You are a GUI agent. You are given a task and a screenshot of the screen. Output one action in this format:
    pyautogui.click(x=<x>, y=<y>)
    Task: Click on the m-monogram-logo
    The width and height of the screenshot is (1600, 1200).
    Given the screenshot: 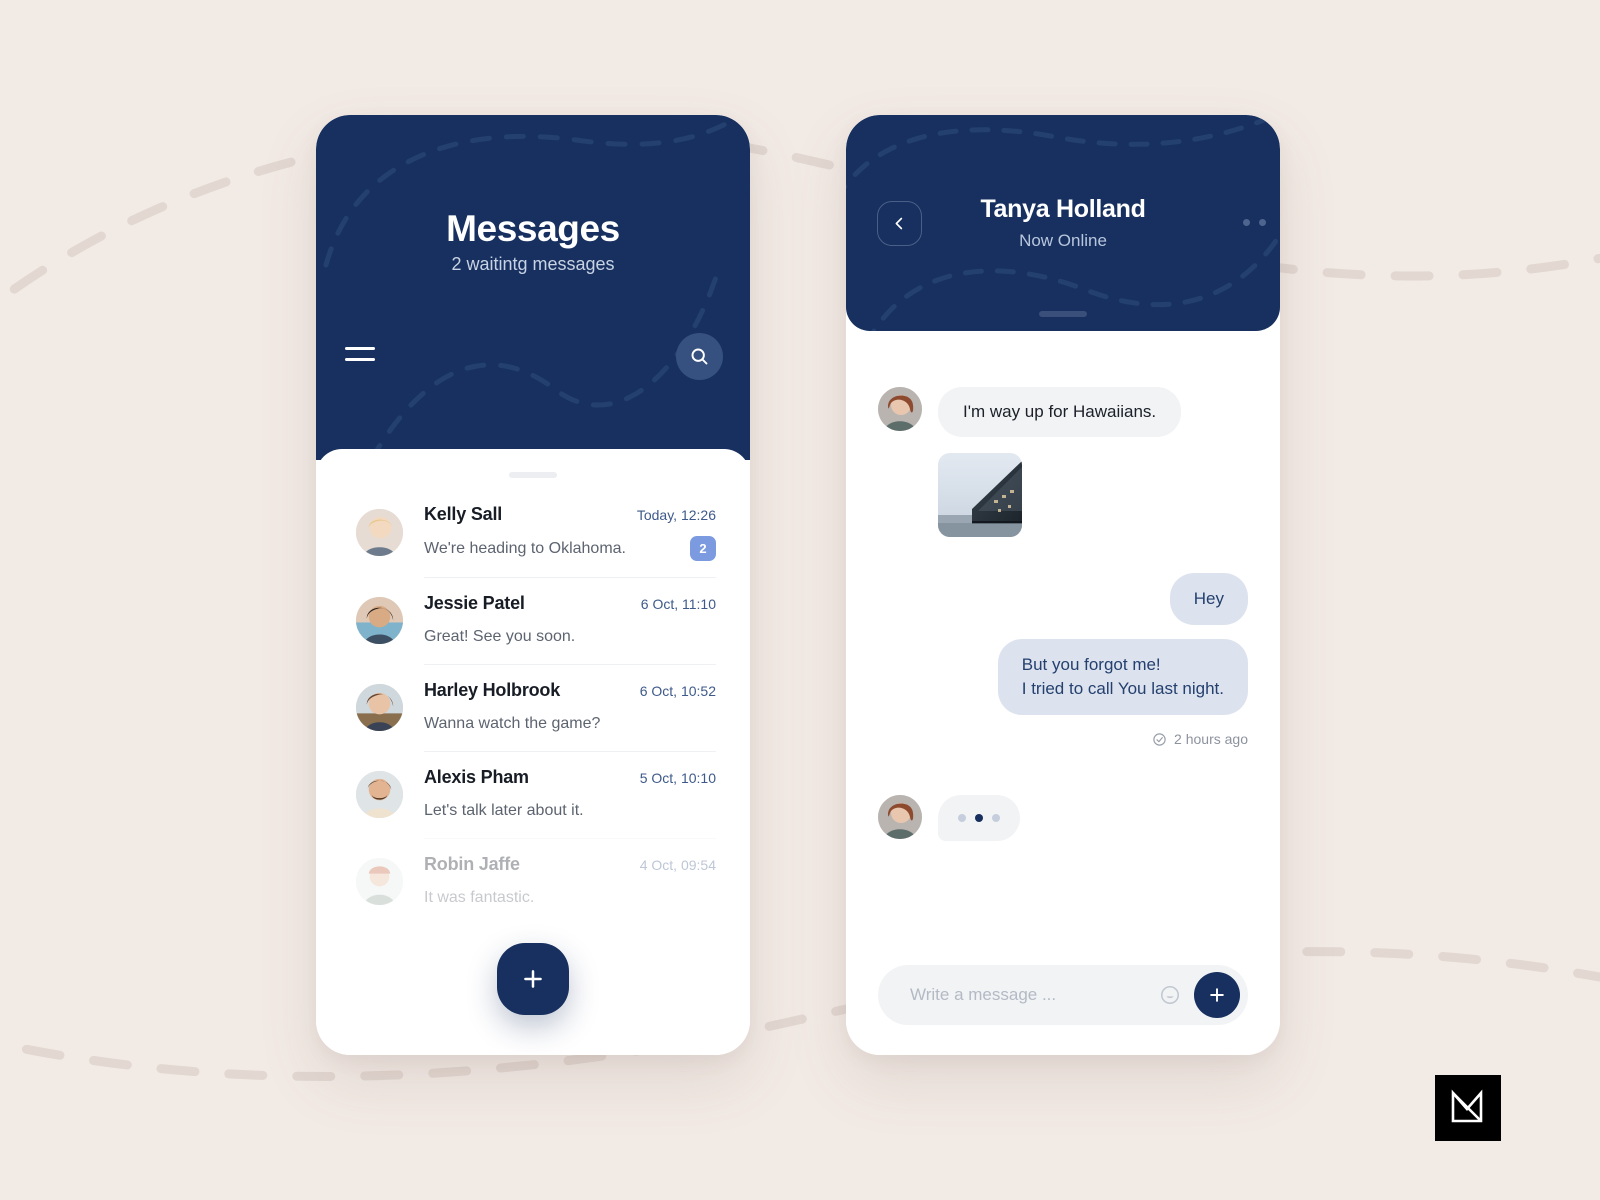 What is the action you would take?
    pyautogui.click(x=1467, y=1106)
    